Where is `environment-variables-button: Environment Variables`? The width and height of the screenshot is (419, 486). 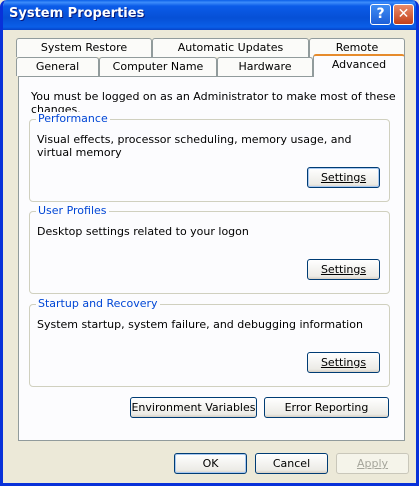 environment-variables-button: Environment Variables is located at coordinates (193, 407).